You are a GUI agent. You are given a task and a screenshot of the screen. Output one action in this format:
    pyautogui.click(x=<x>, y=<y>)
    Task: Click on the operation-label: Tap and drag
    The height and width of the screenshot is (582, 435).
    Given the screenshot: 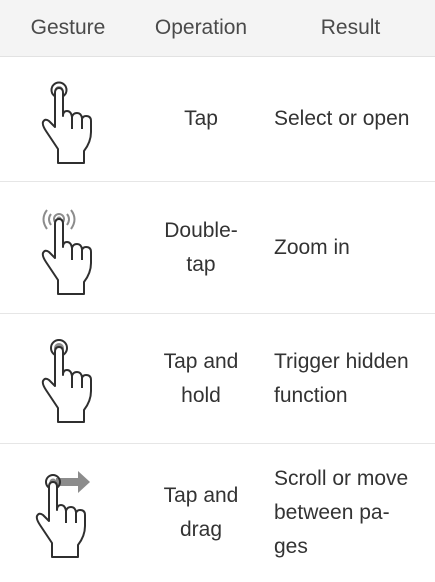 What is the action you would take?
    pyautogui.click(x=201, y=512)
    